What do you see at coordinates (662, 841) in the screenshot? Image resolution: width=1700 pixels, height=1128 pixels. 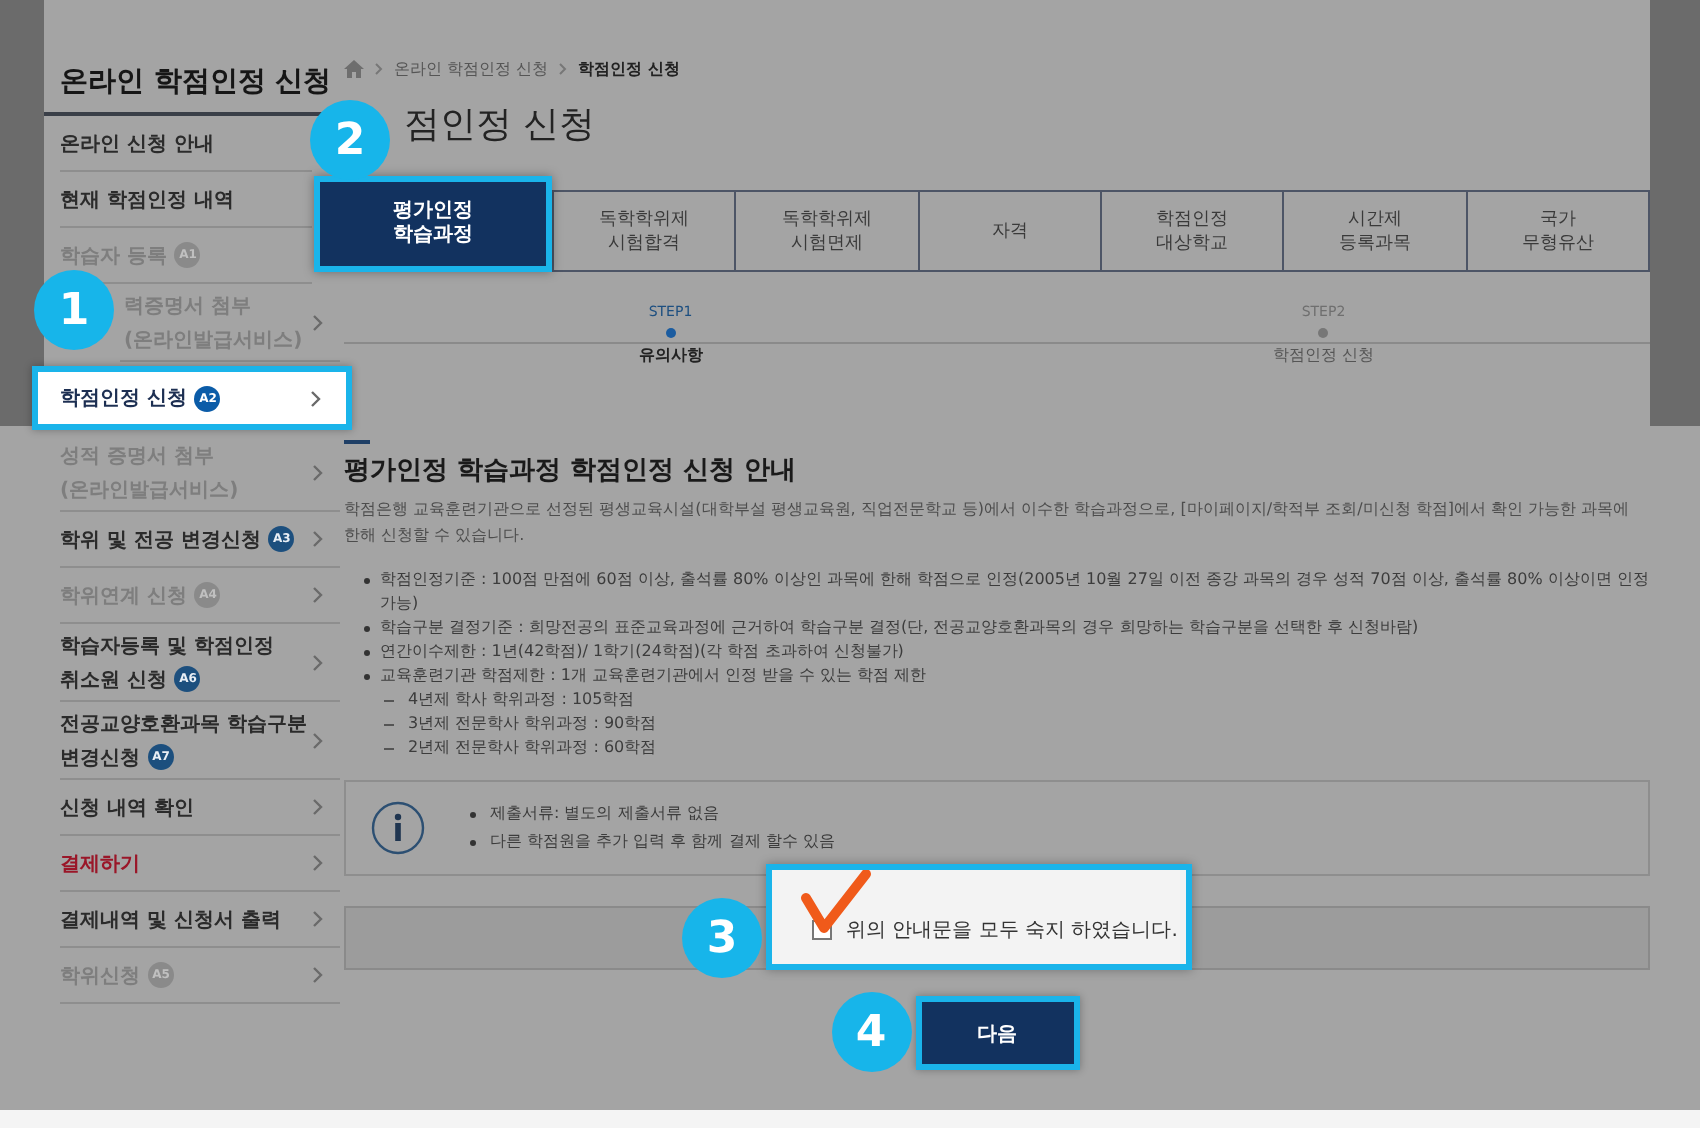 I see `notice-text: 다른 학점원을 추가 입력 후 함께 결제 할수 있음` at bounding box center [662, 841].